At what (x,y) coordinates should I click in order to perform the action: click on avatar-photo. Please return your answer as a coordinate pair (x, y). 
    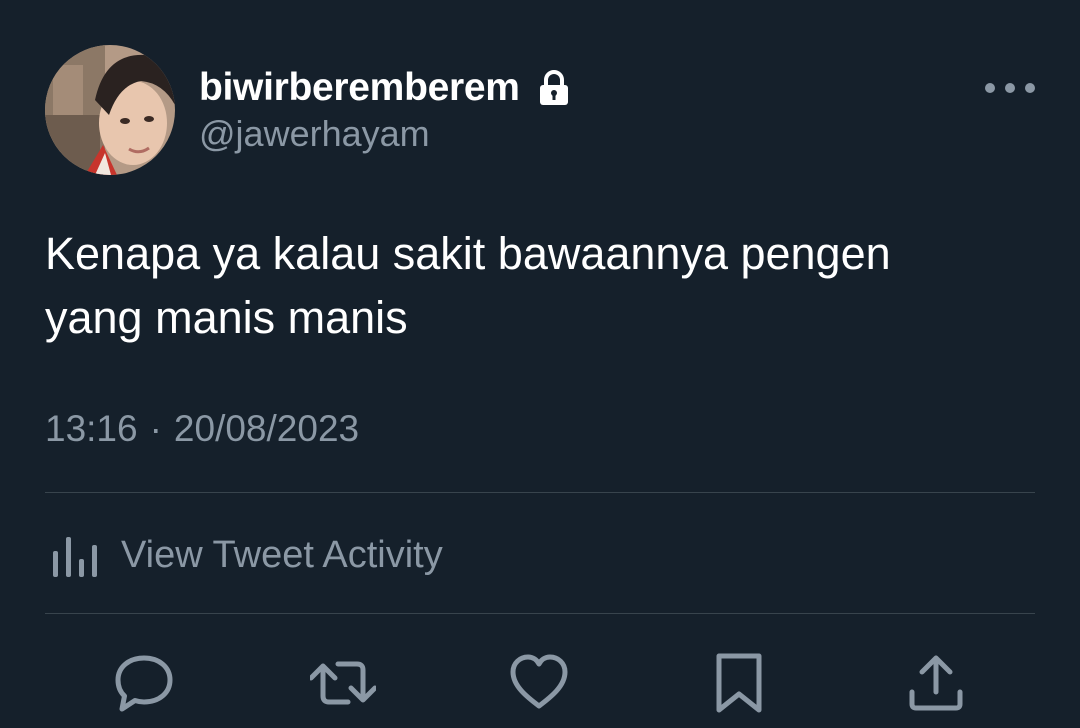
    Looking at the image, I should click on (110, 110).